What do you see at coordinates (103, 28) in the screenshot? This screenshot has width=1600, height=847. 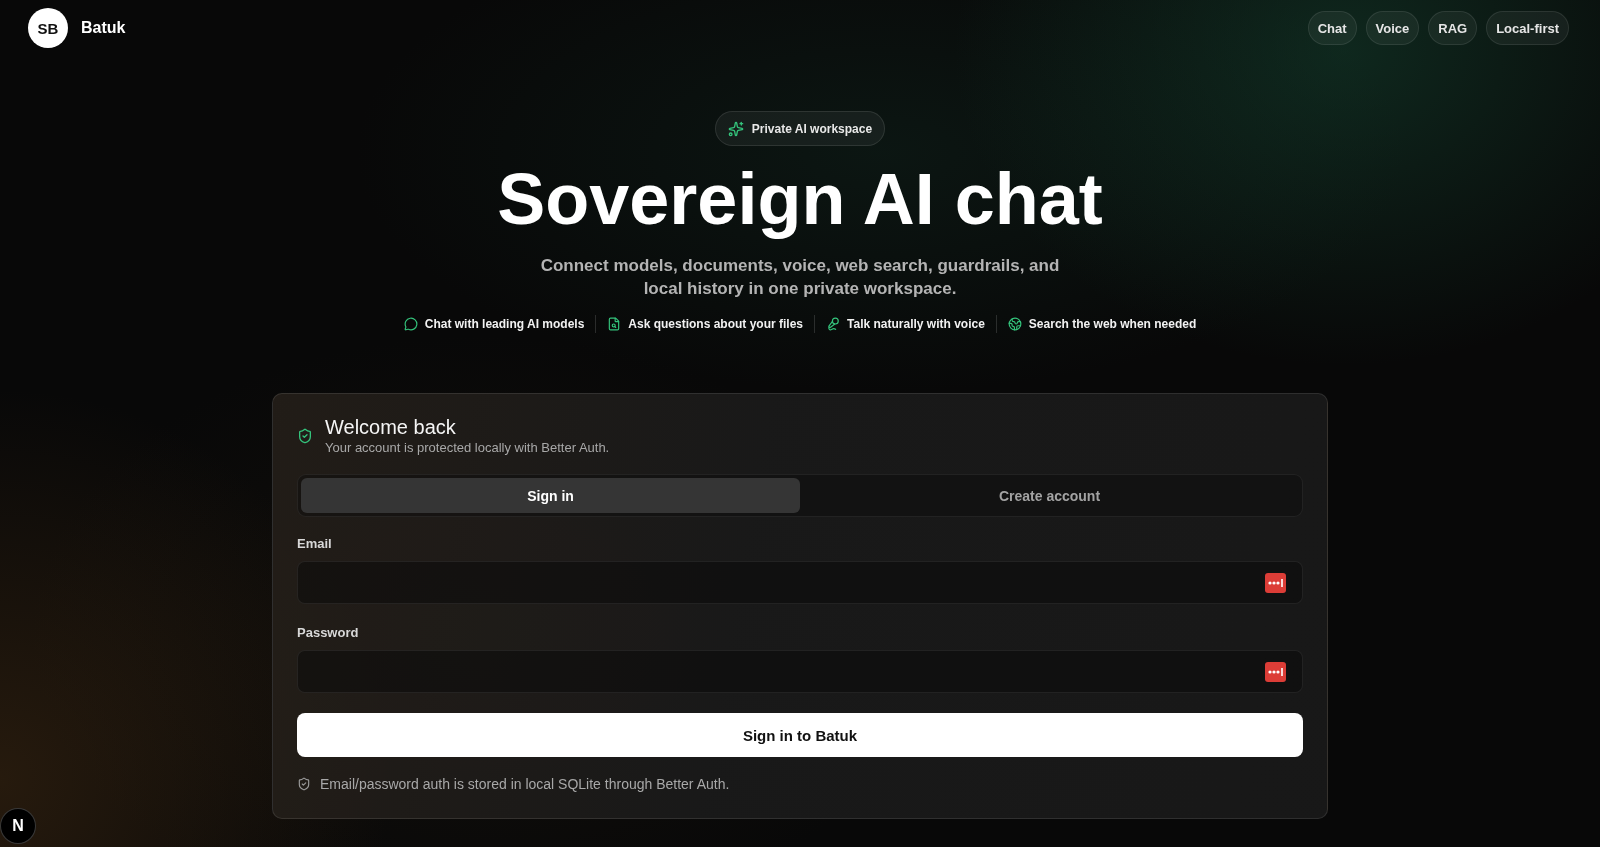 I see `brand-name: Batuk` at bounding box center [103, 28].